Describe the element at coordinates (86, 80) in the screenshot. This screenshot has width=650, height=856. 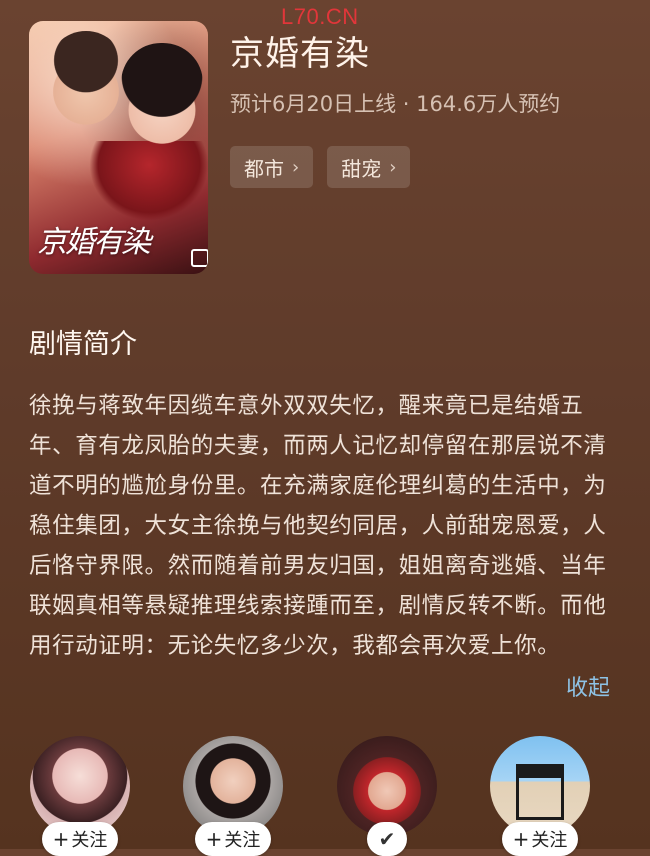
I see `poster-actor` at that location.